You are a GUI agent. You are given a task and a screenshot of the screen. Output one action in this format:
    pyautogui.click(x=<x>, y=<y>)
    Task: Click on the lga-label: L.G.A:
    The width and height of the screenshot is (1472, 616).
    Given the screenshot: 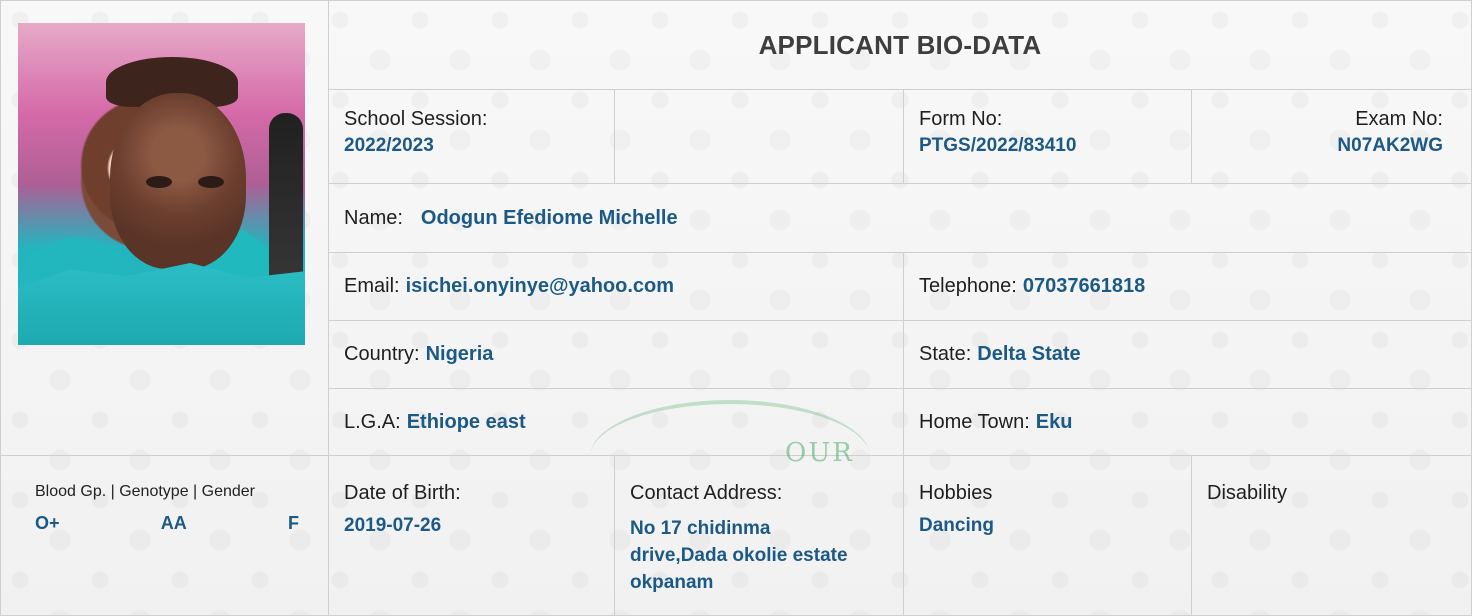 What is the action you would take?
    pyautogui.click(x=372, y=421)
    